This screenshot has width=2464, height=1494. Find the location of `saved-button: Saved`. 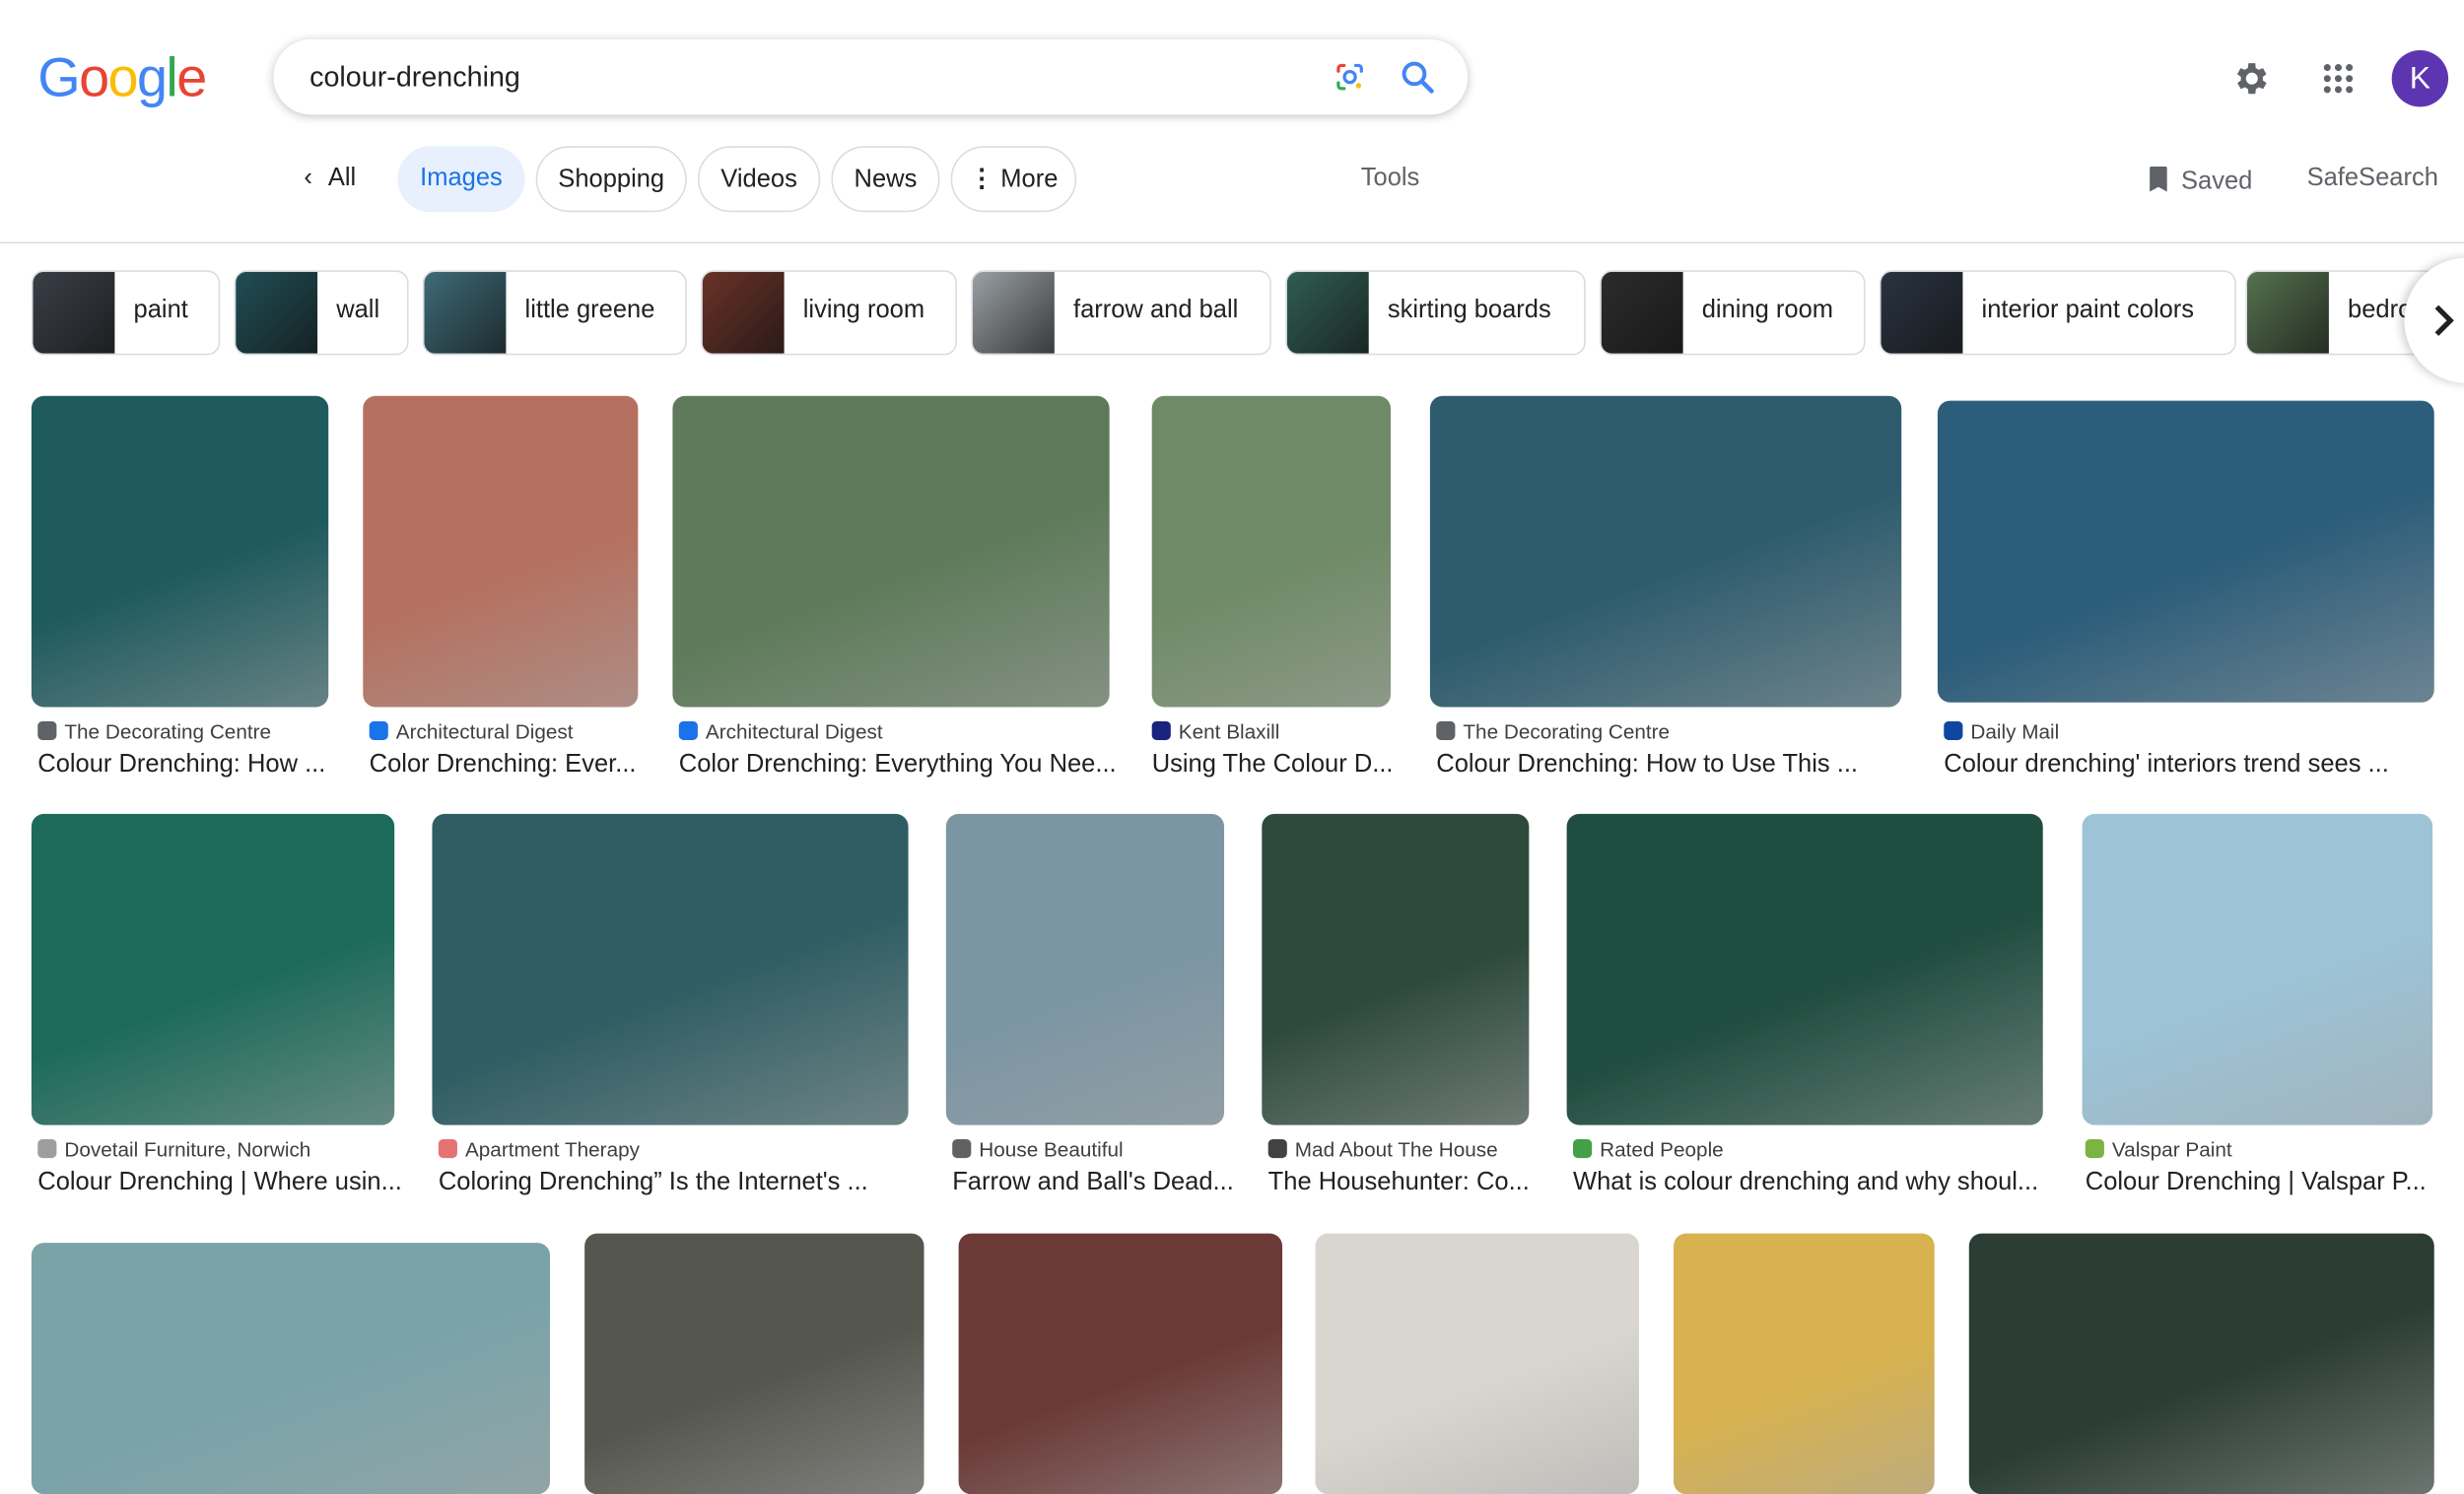

saved-button: Saved is located at coordinates (2199, 180).